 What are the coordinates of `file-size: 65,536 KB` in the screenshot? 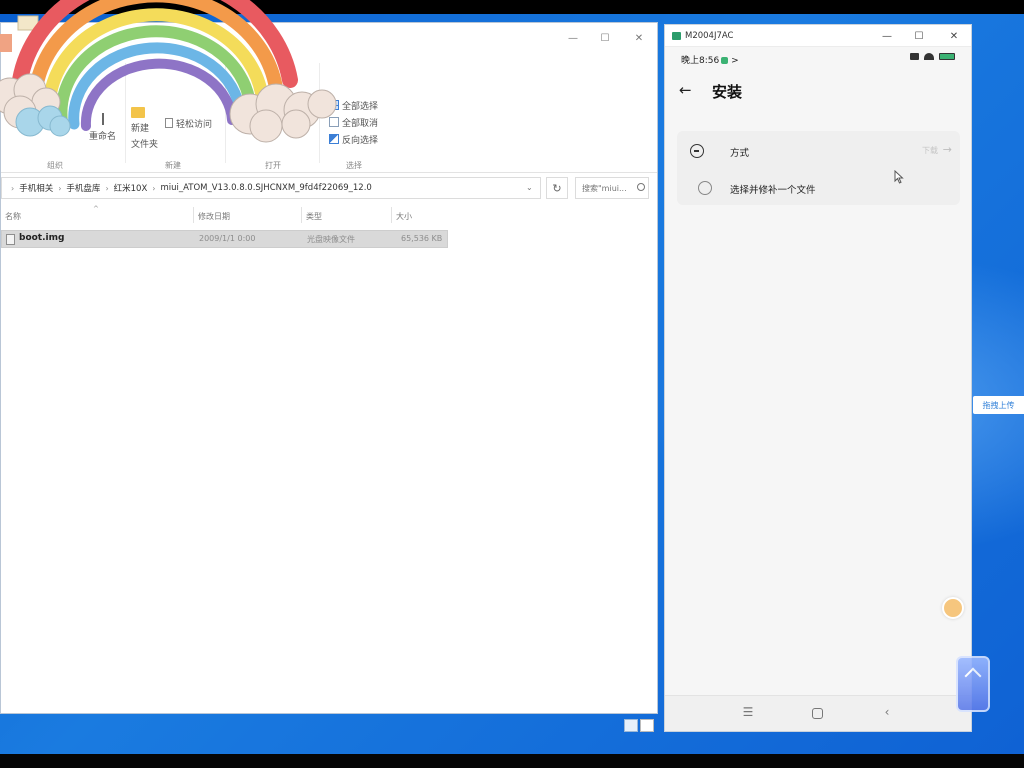 It's located at (422, 238).